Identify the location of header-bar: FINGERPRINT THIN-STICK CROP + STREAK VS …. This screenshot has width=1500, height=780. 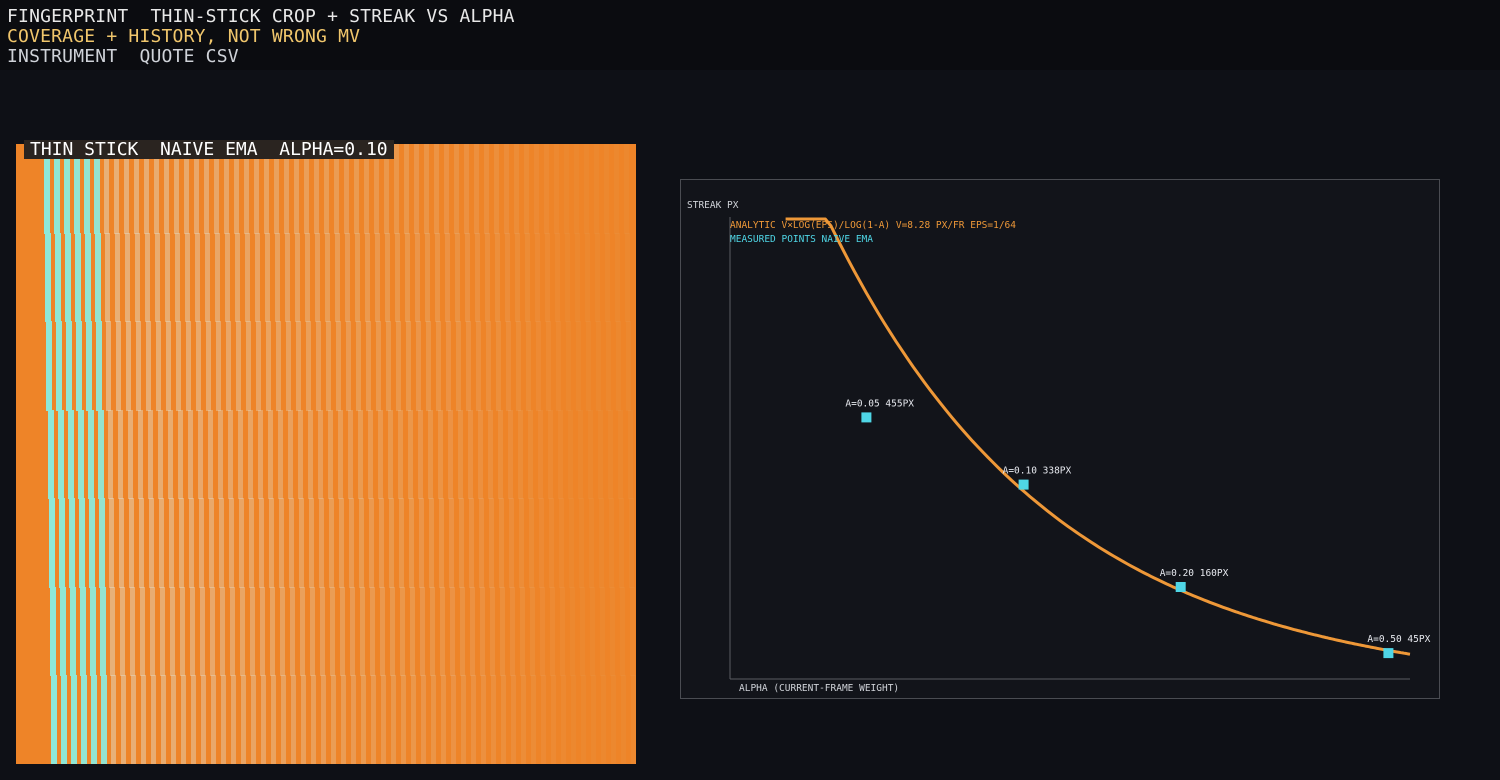
(750, 35).